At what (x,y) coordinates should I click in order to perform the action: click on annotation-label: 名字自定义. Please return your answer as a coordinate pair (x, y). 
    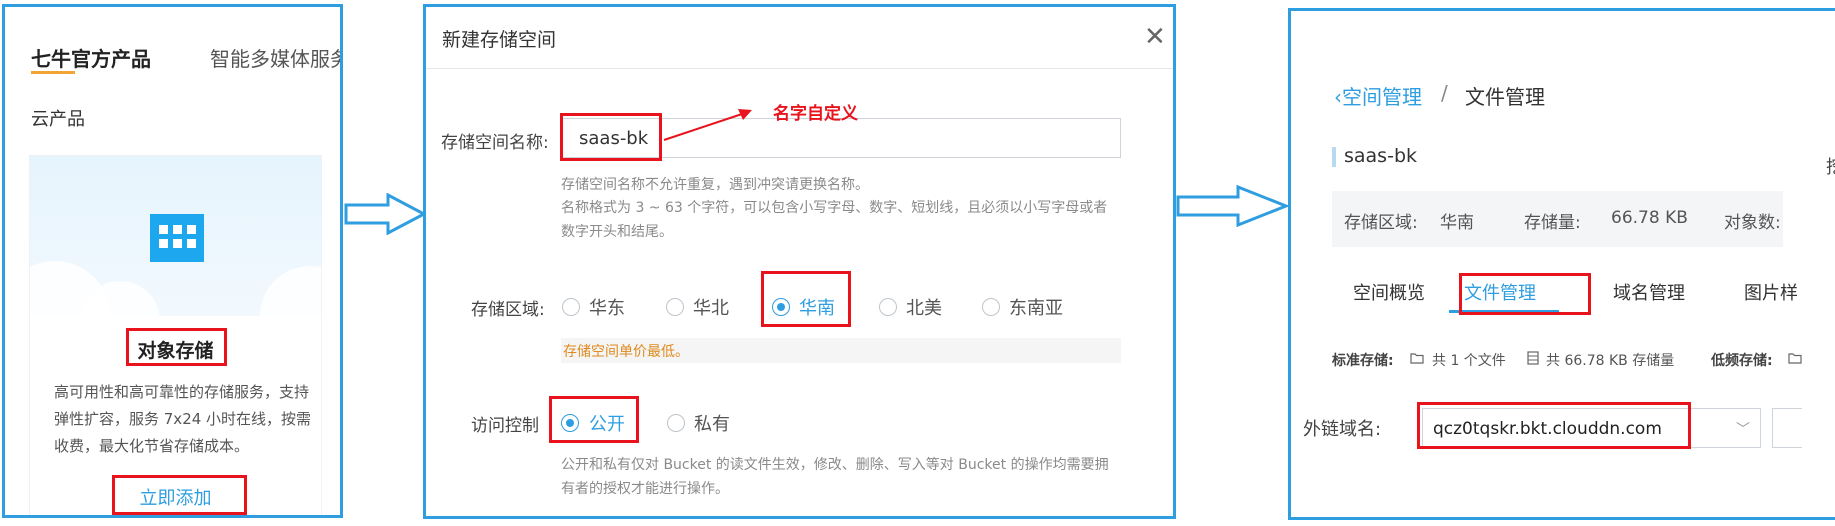
    Looking at the image, I should click on (815, 114).